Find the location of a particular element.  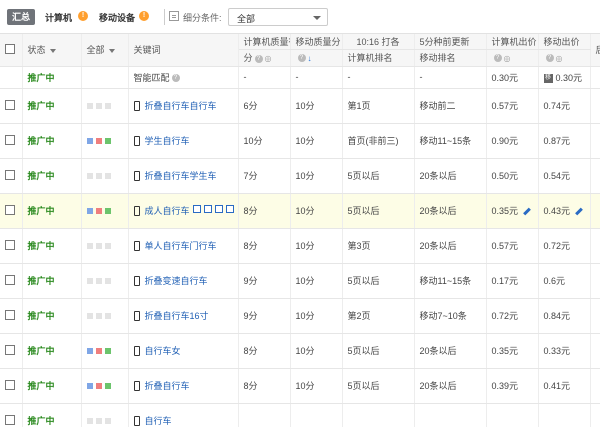

row-keyword: 学生自行车 is located at coordinates (183, 141).